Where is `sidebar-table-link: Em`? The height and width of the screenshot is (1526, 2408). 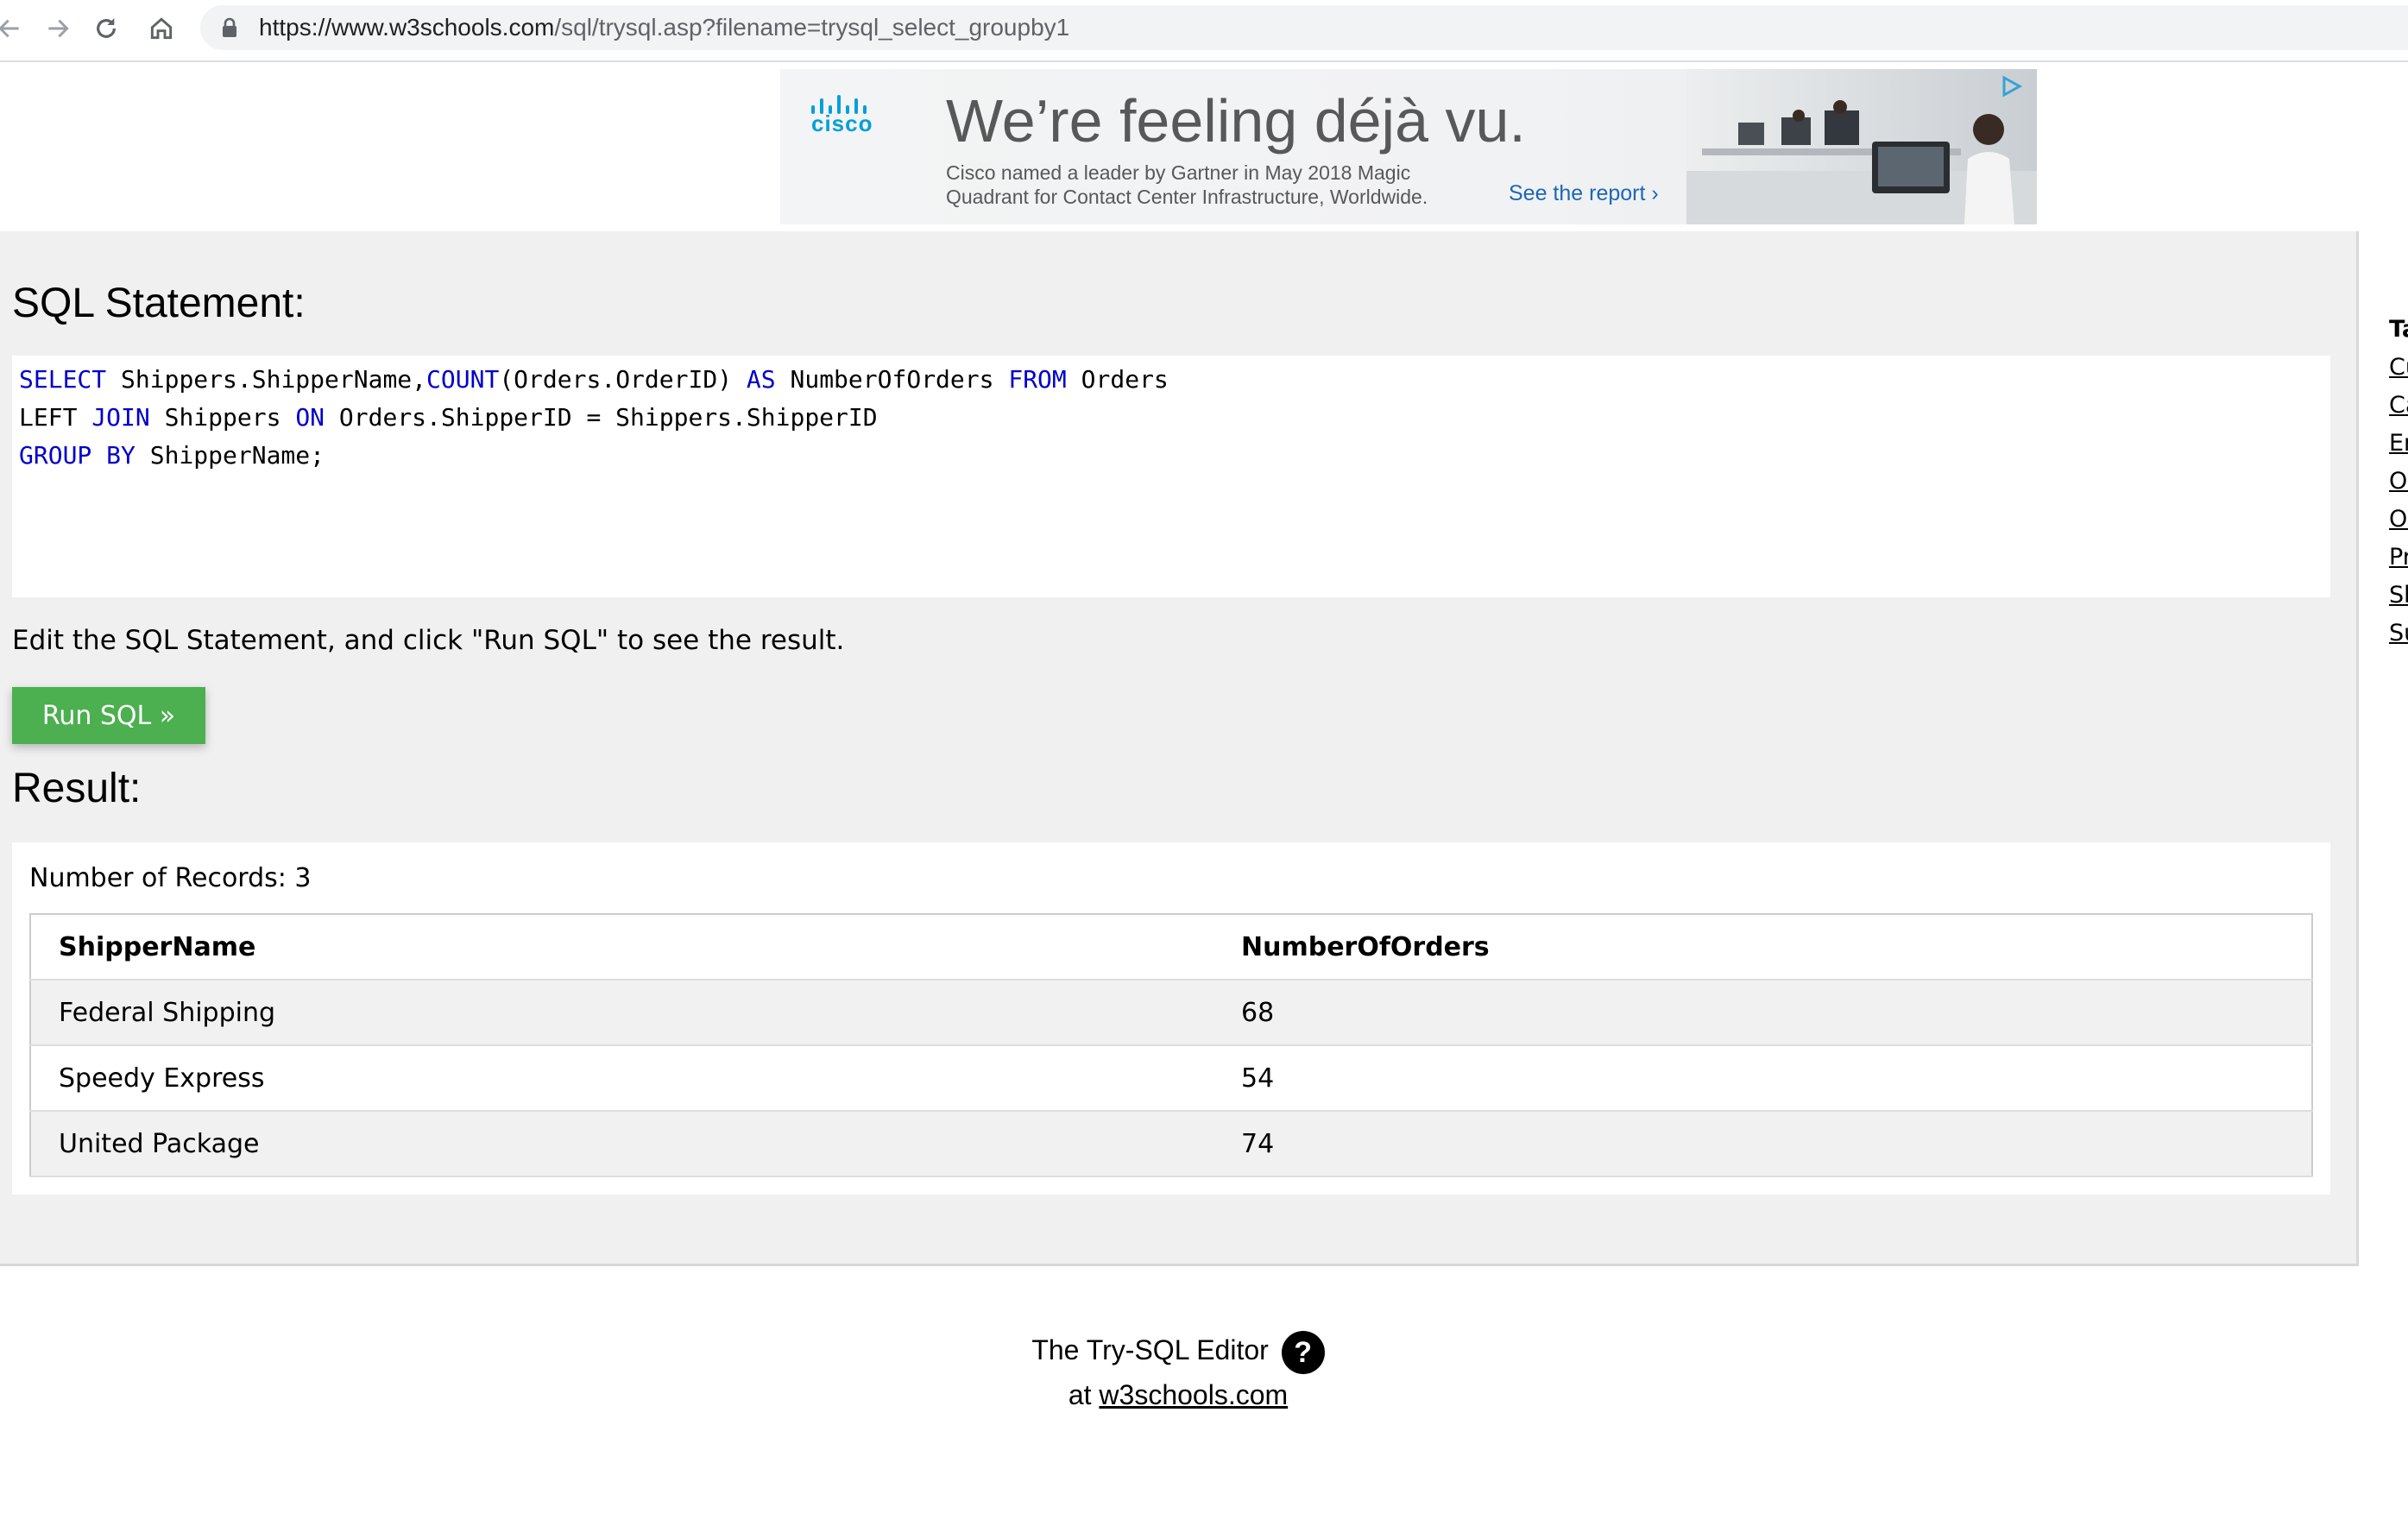 sidebar-table-link: Em is located at coordinates (2398, 444).